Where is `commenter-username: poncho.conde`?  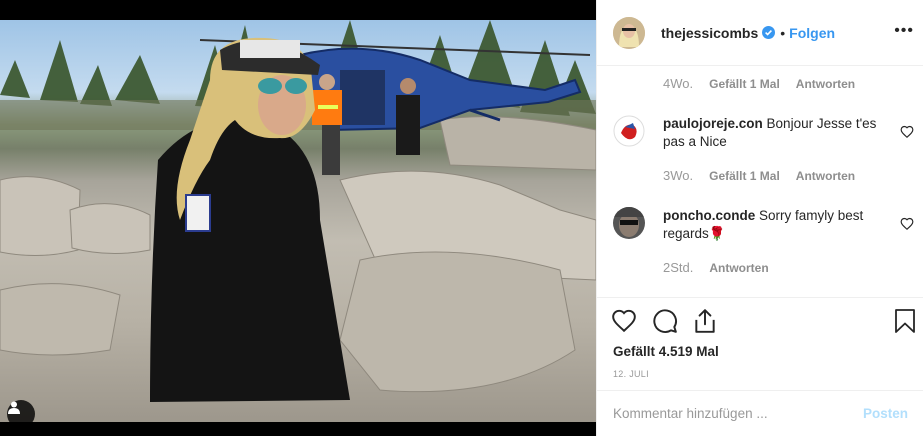 commenter-username: poncho.conde is located at coordinates (709, 215).